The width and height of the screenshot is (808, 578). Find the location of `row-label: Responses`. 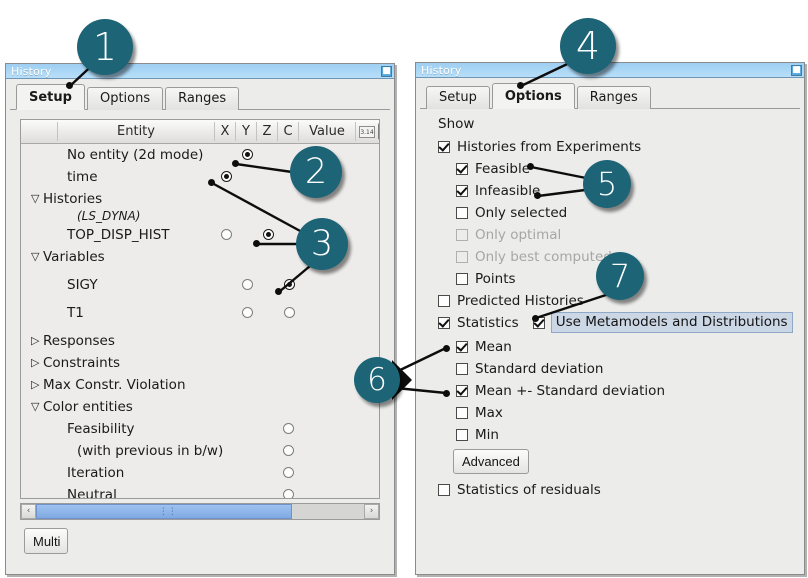

row-label: Responses is located at coordinates (79, 341).